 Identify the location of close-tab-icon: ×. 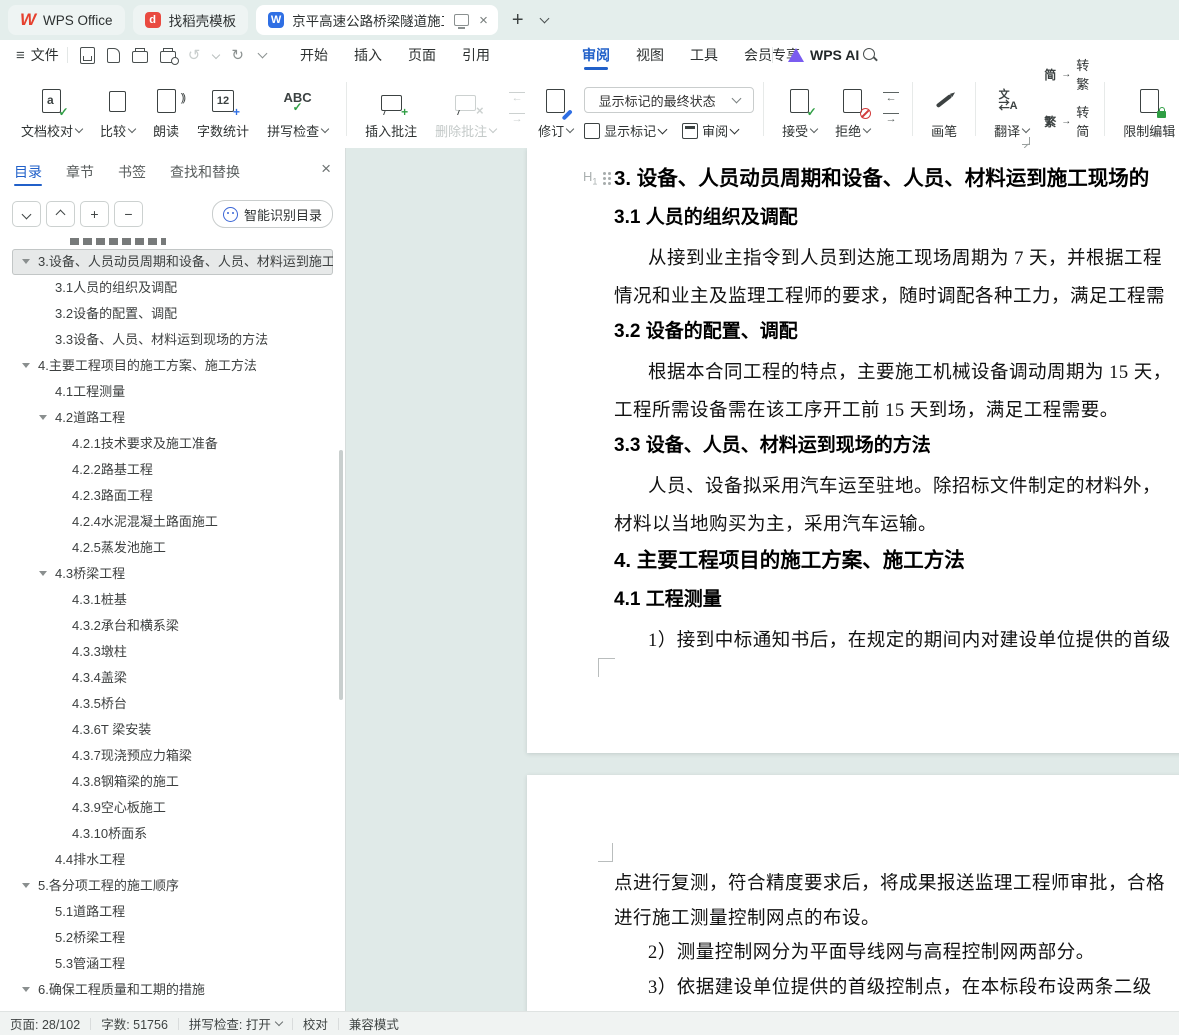
(483, 20).